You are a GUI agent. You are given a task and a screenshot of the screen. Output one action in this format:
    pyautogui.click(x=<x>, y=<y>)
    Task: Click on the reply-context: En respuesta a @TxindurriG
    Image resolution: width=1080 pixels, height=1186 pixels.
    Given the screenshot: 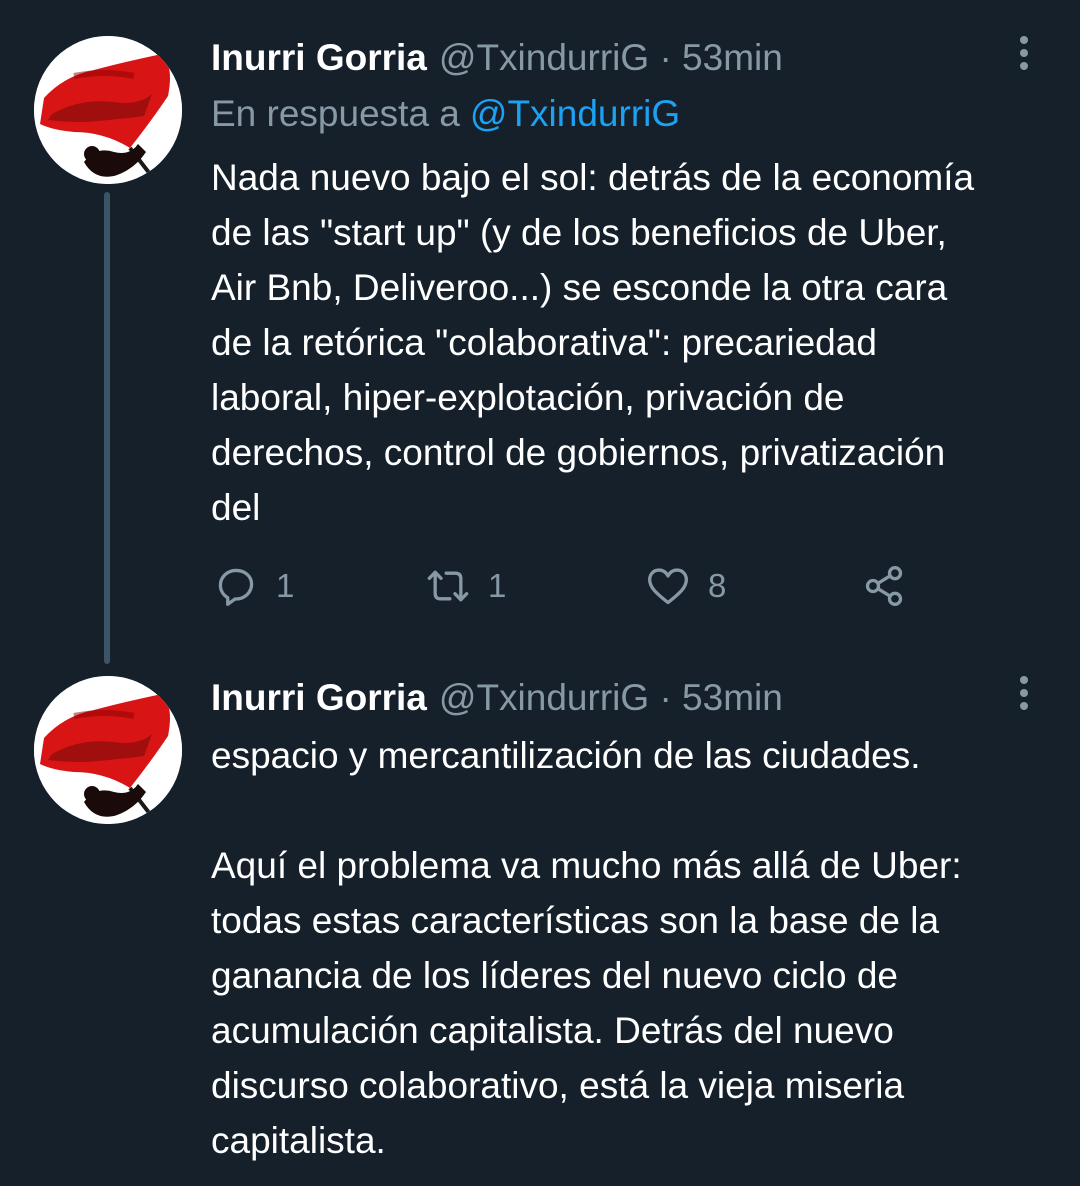 What is the action you would take?
    pyautogui.click(x=445, y=114)
    